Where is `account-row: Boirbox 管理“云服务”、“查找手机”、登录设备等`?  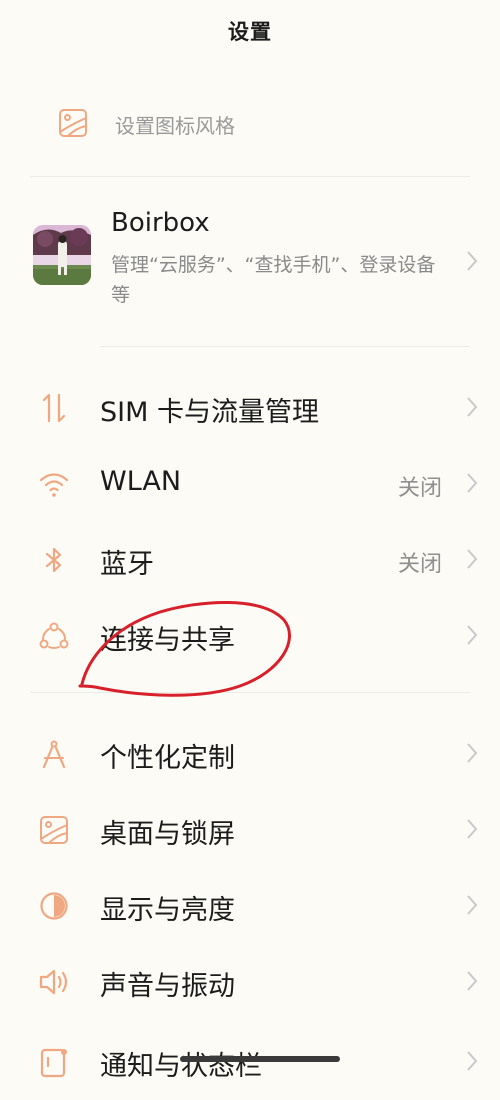 account-row: Boirbox 管理“云服务”、“查找手机”、登录设备等 is located at coordinates (250, 260).